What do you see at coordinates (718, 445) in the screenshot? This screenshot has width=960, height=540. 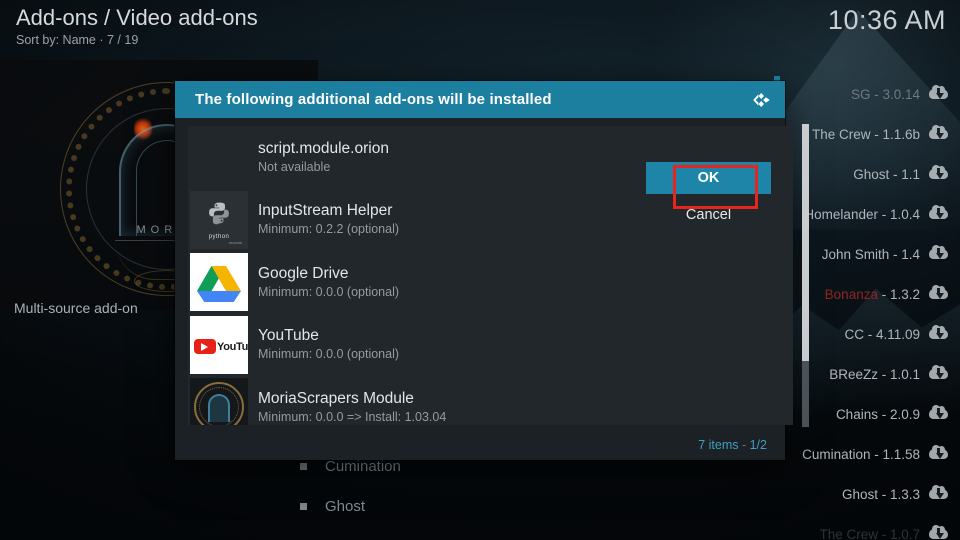 I see `item-count: 7 items` at bounding box center [718, 445].